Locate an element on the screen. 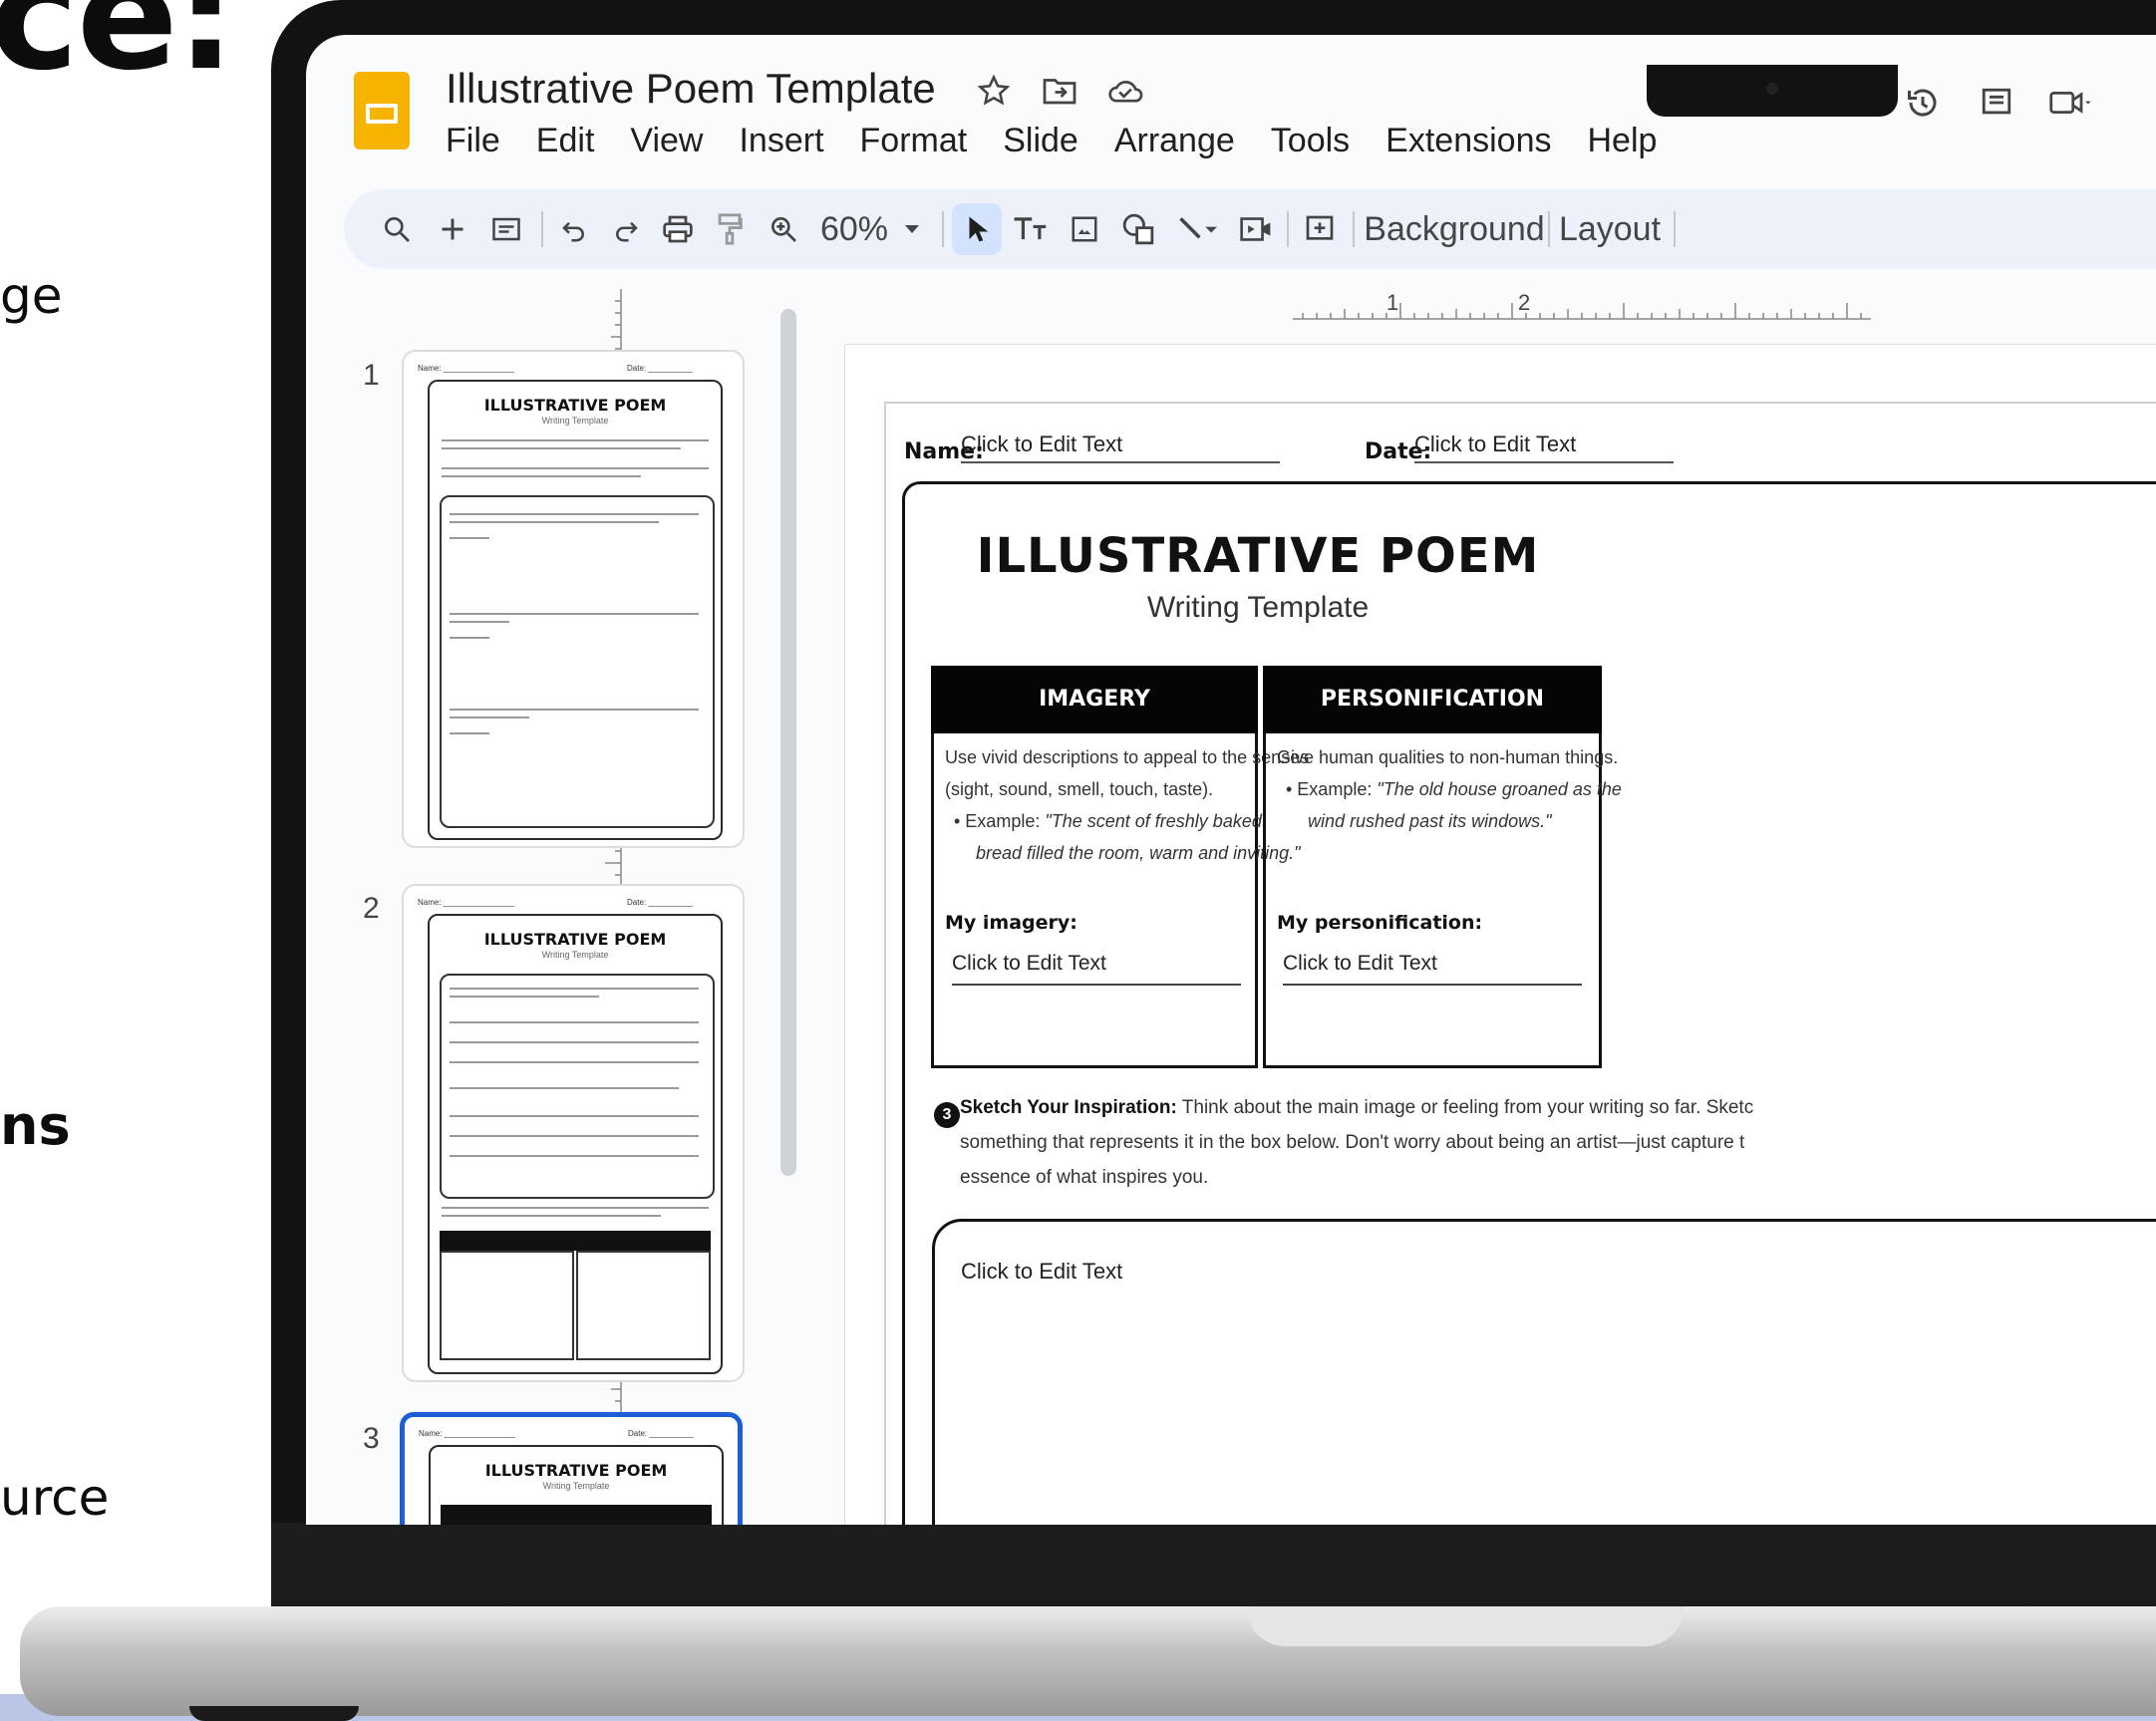 The image size is (2156, 1721). ruler-label-2: 2 is located at coordinates (1524, 303).